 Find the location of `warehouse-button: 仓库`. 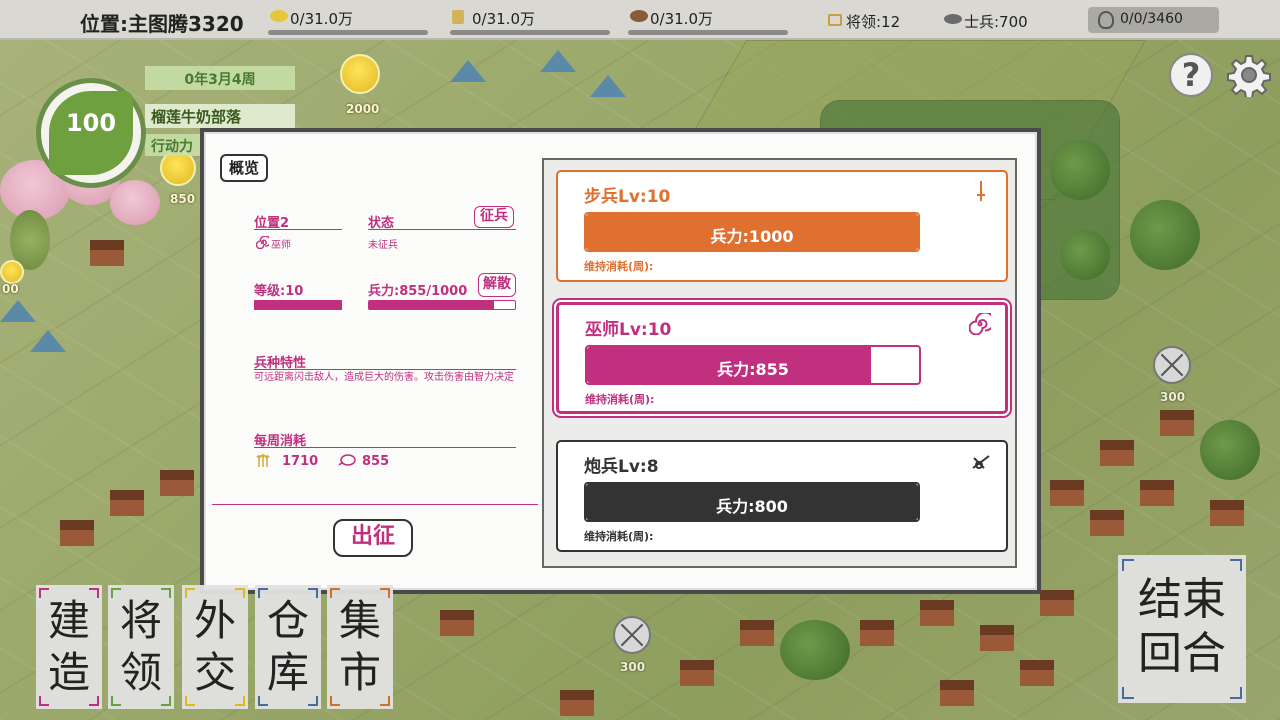

warehouse-button: 仓库 is located at coordinates (288, 647).